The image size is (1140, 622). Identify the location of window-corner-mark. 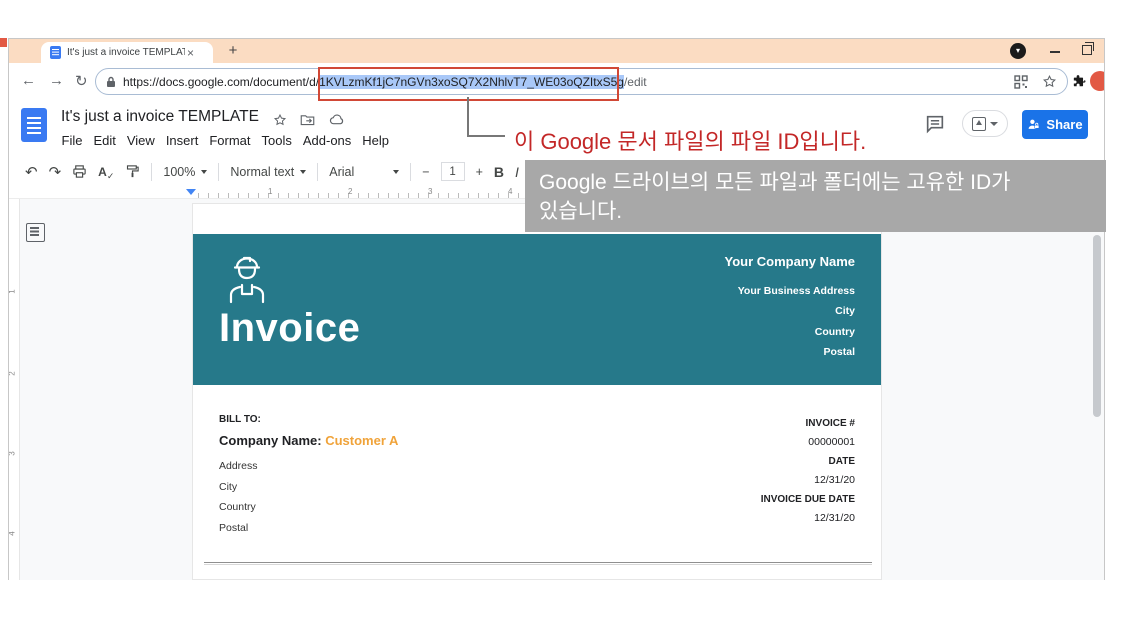
(3, 42).